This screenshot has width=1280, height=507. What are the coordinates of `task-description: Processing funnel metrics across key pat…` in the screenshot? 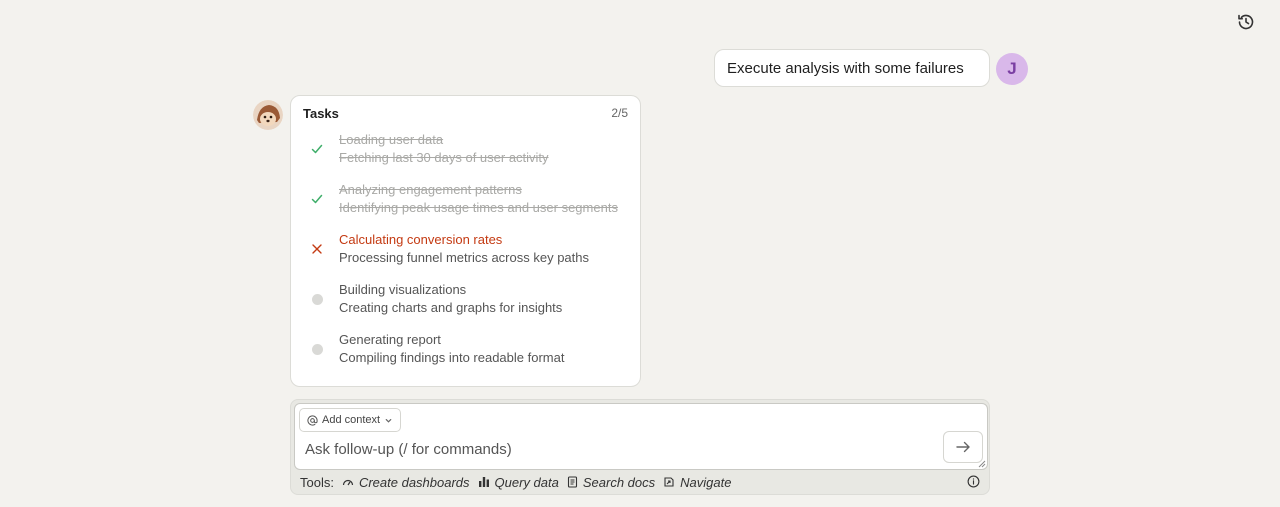 It's located at (464, 257).